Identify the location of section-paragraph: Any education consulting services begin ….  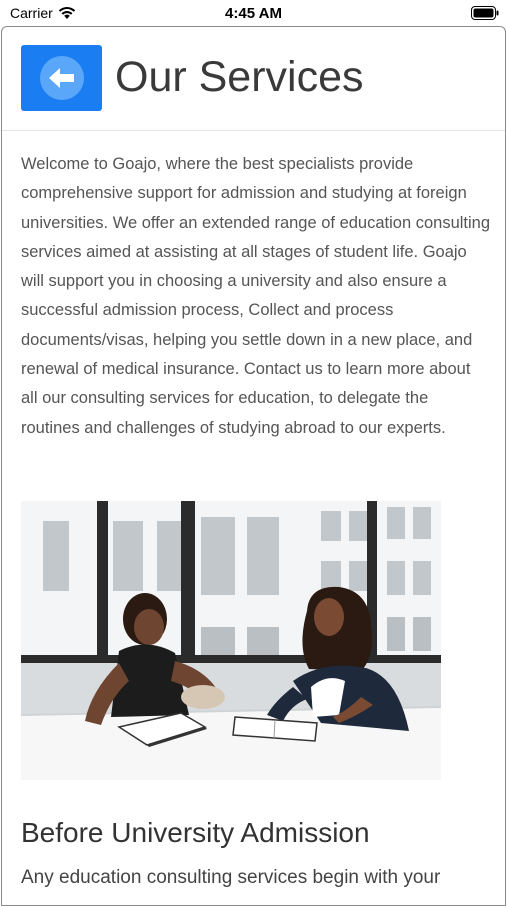
(231, 877).